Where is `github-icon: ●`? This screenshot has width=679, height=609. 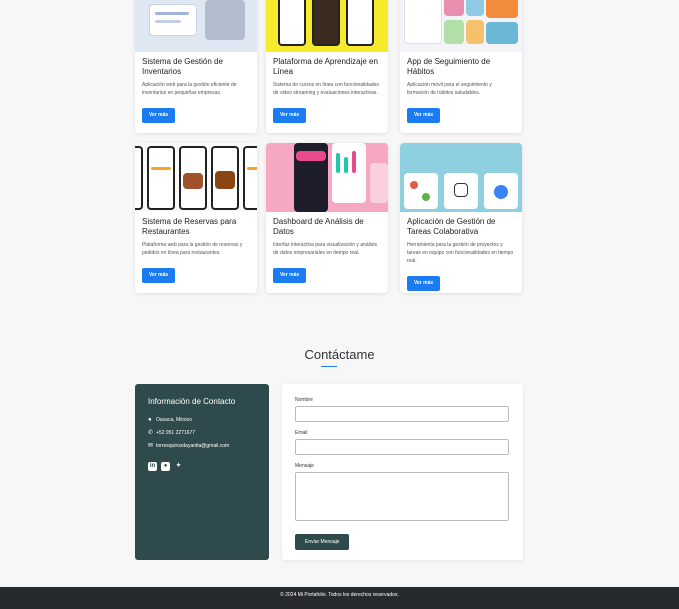 github-icon: ● is located at coordinates (165, 466).